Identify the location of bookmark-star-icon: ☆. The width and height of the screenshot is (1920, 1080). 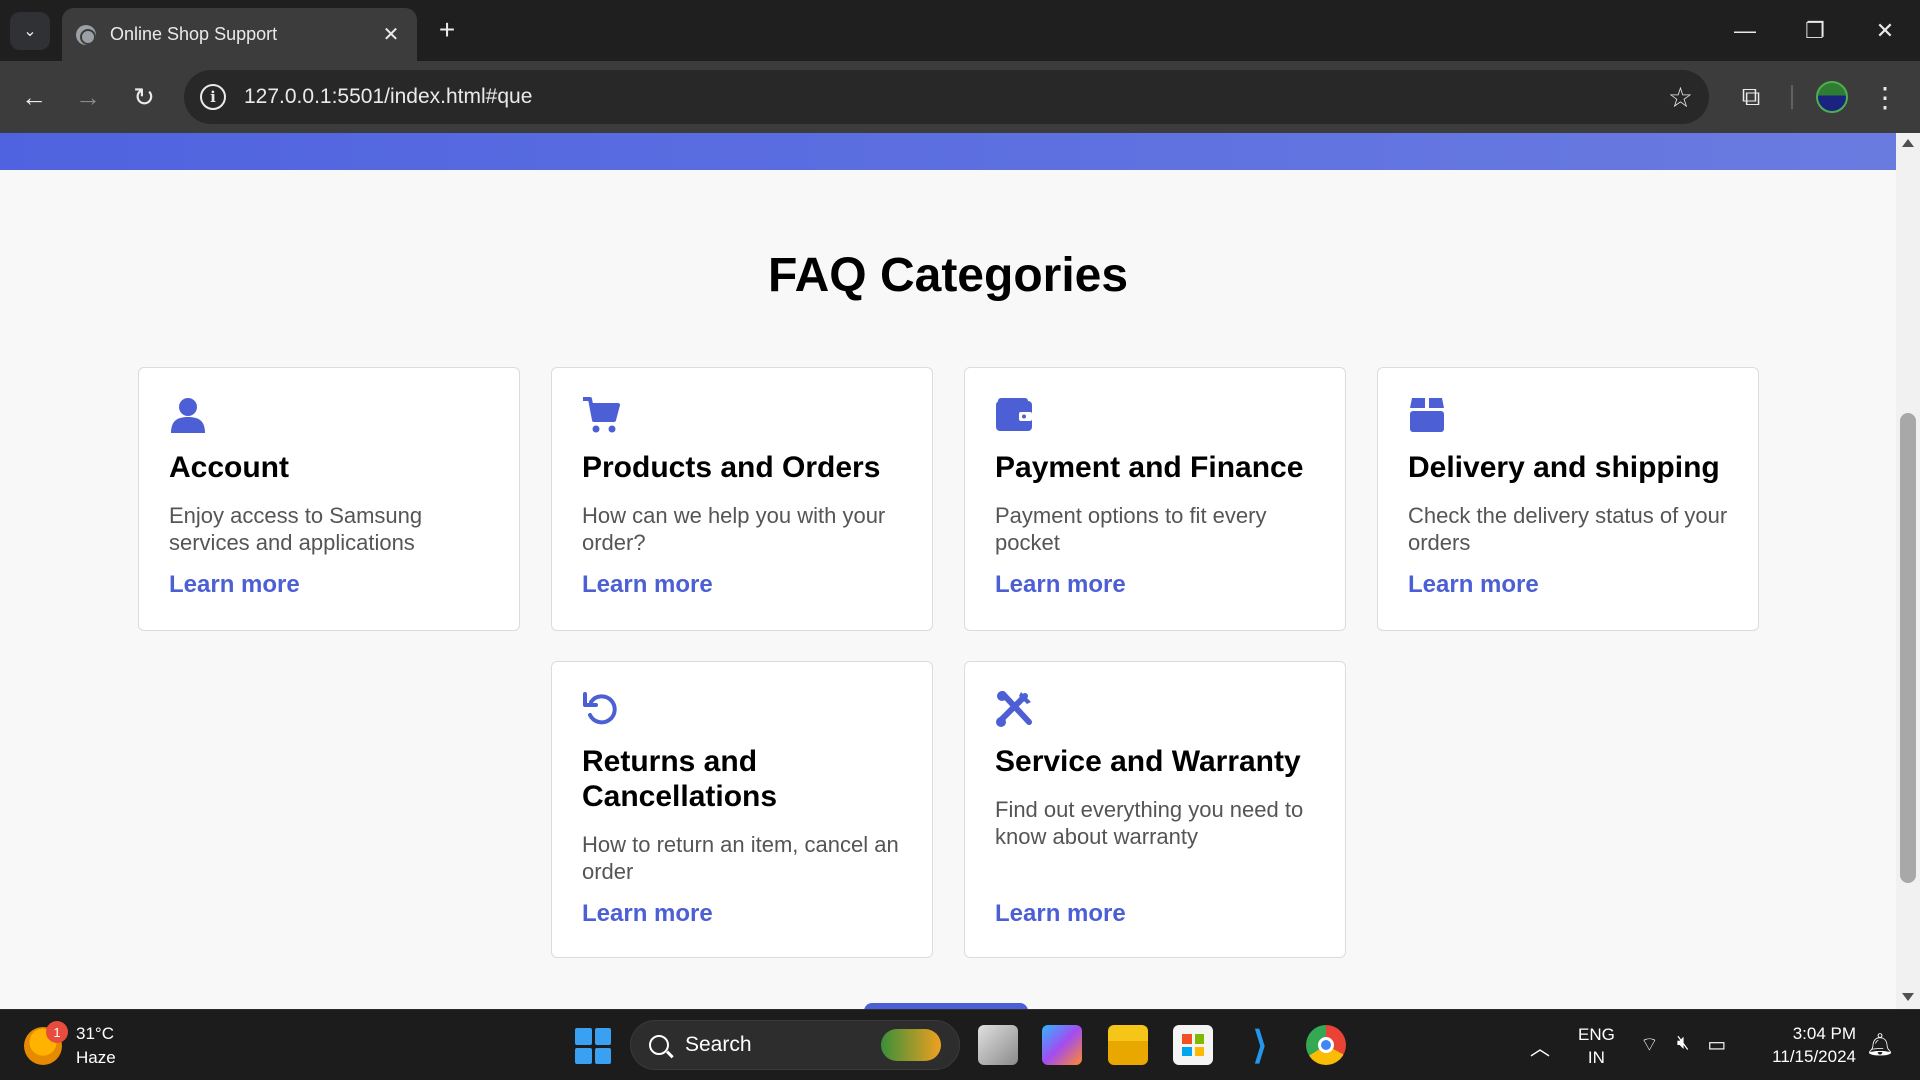
(1680, 97).